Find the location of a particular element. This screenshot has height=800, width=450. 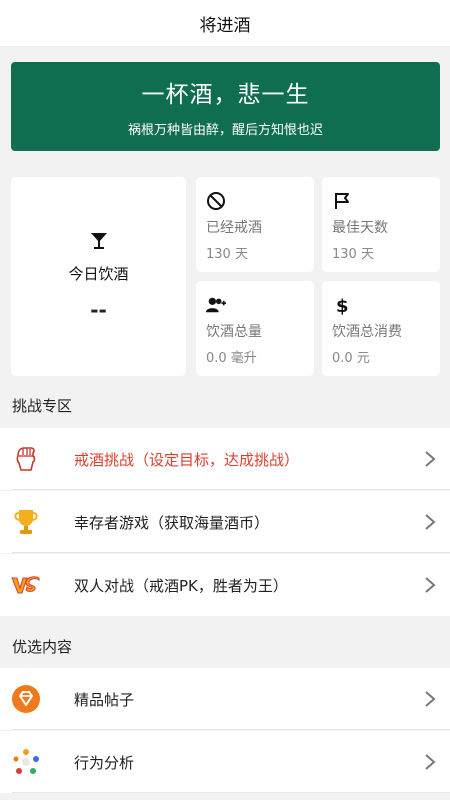

trophy-icon is located at coordinates (26, 522).